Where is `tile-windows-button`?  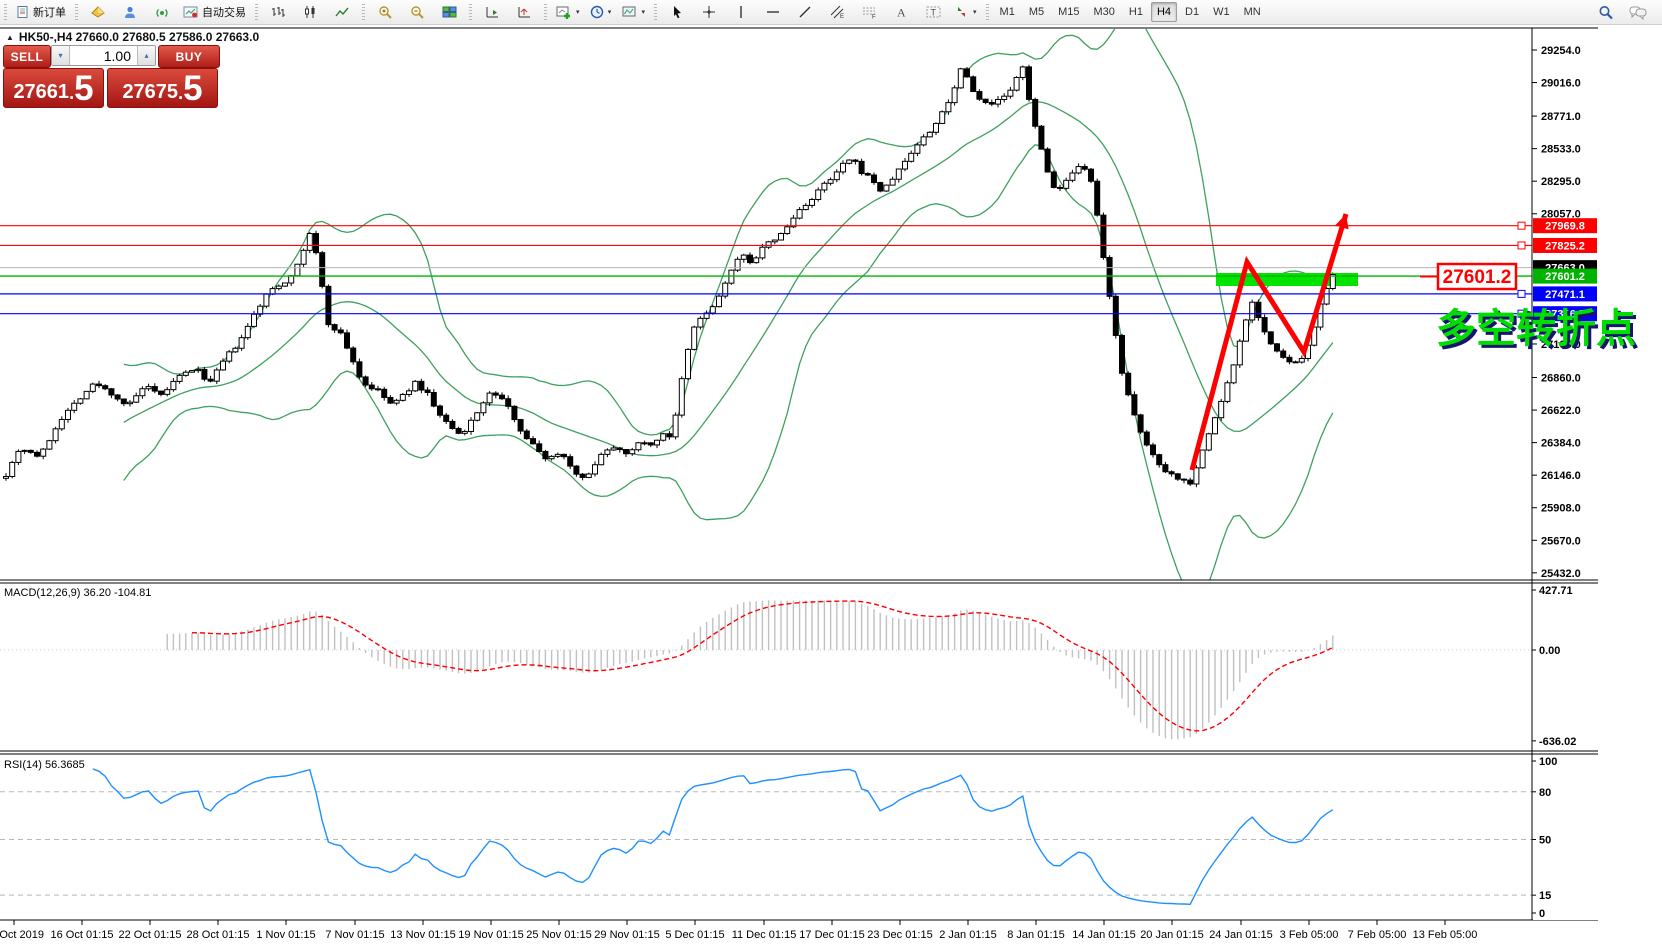
tile-windows-button is located at coordinates (449, 12).